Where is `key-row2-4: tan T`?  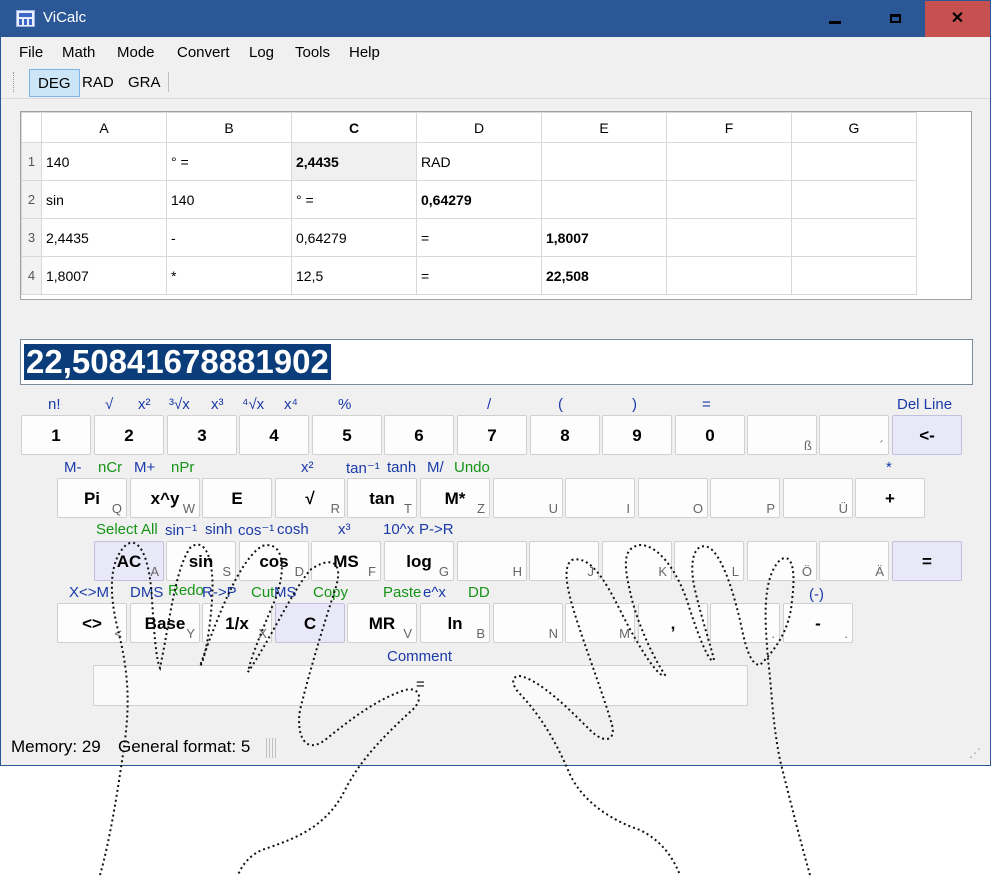 key-row2-4: tan T is located at coordinates (382, 498).